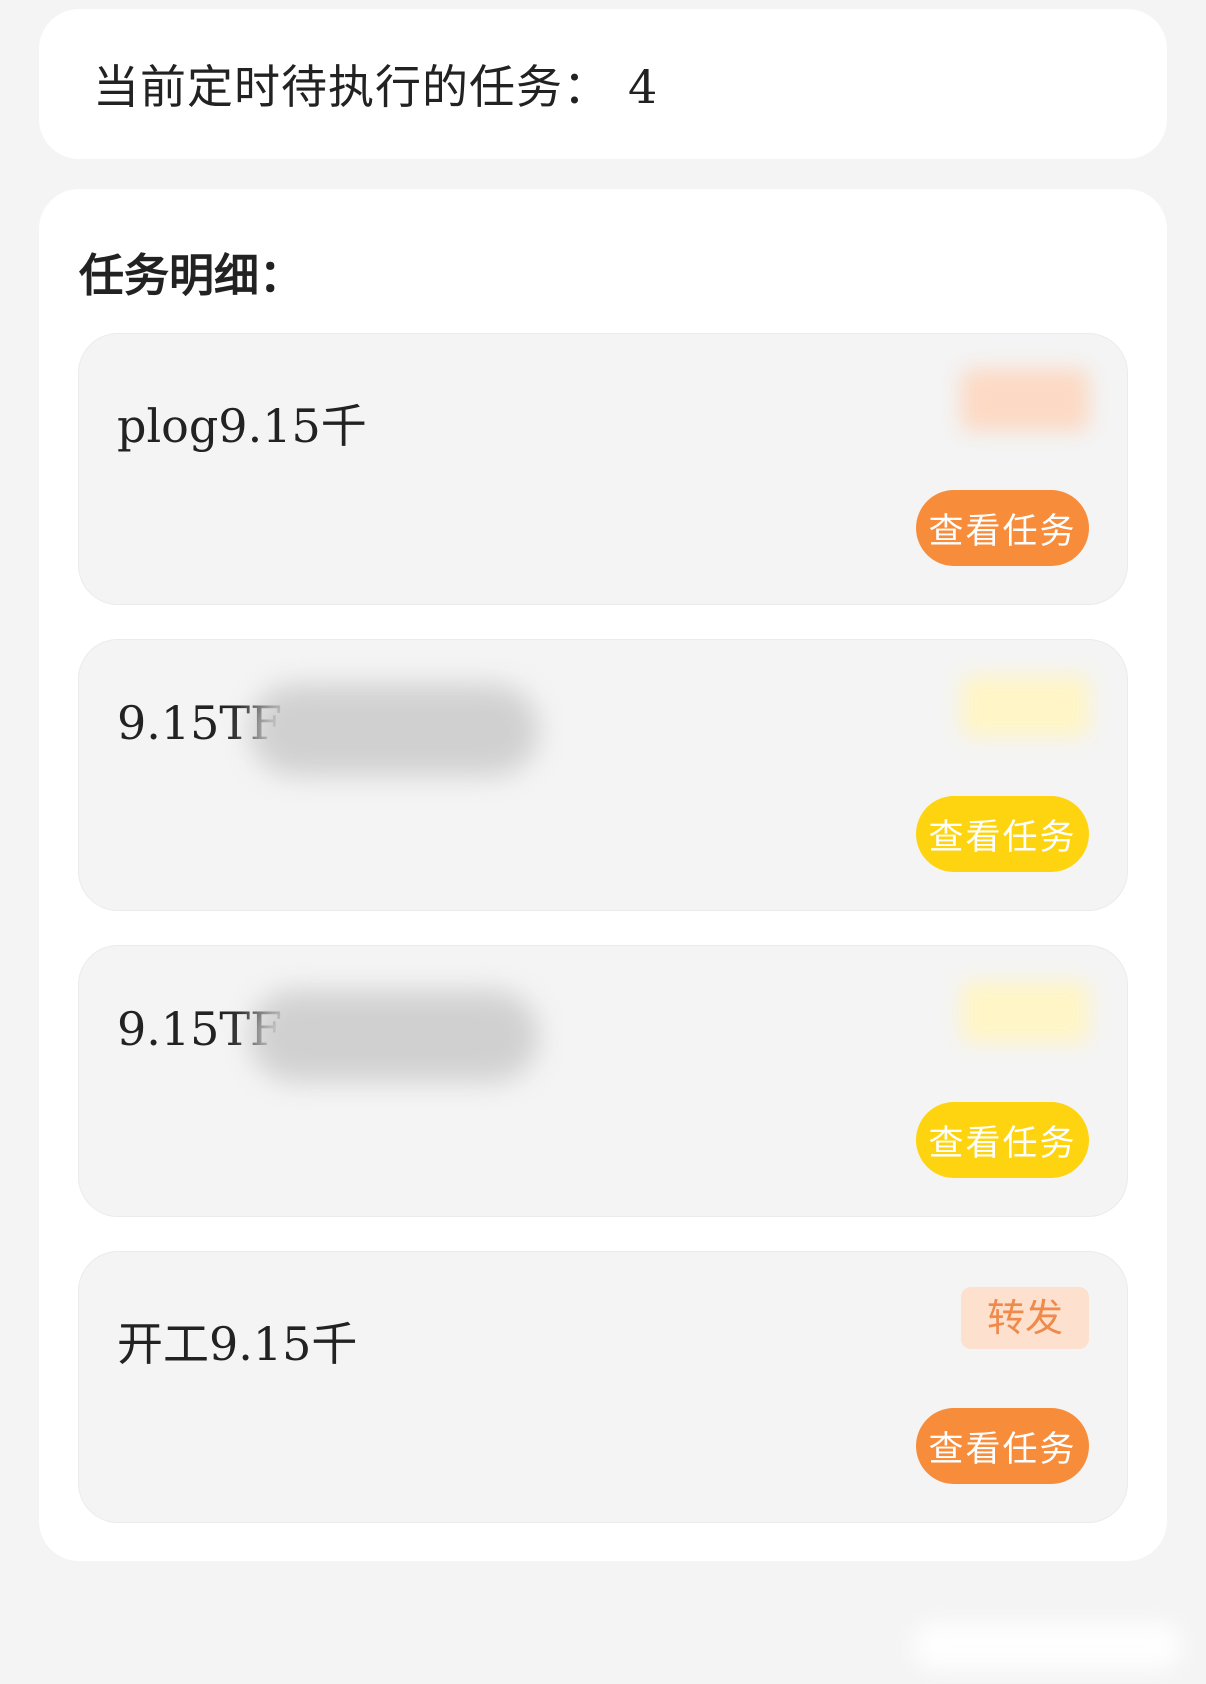 The height and width of the screenshot is (1684, 1206). What do you see at coordinates (1047, 1646) in the screenshot?
I see `watermark-blur` at bounding box center [1047, 1646].